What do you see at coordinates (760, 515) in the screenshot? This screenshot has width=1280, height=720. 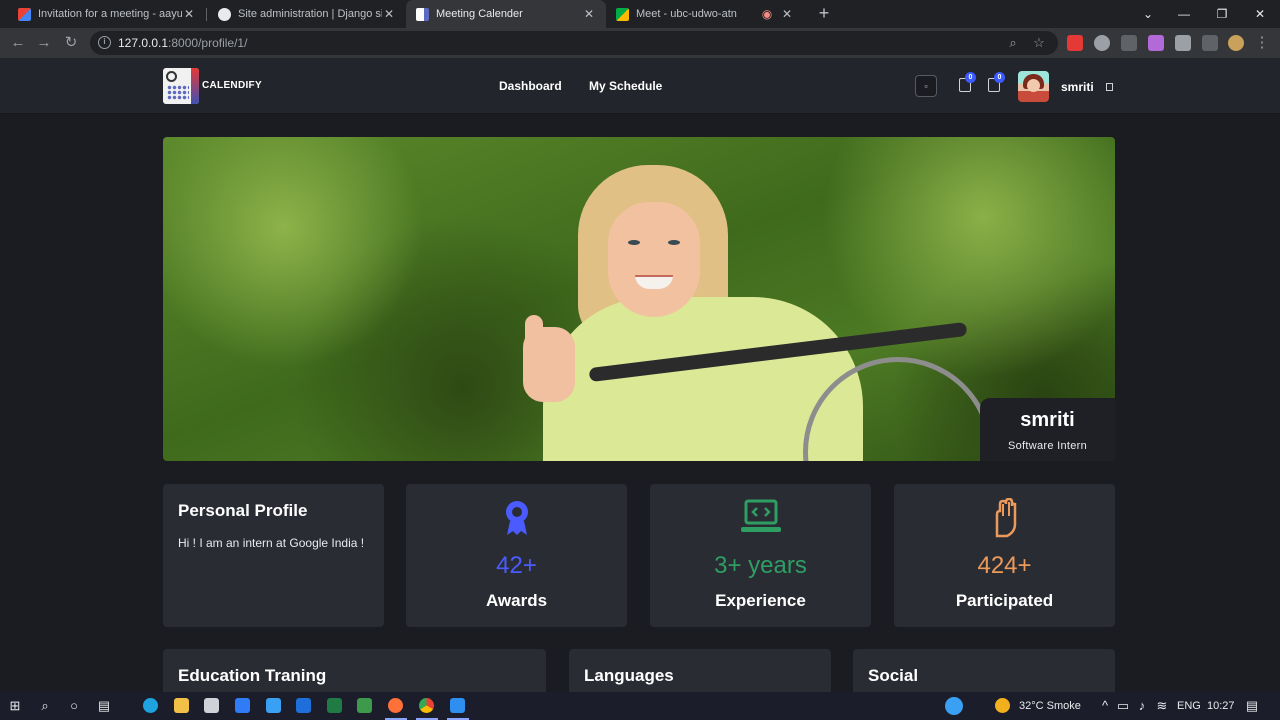 I see `laptop-code-icon` at bounding box center [760, 515].